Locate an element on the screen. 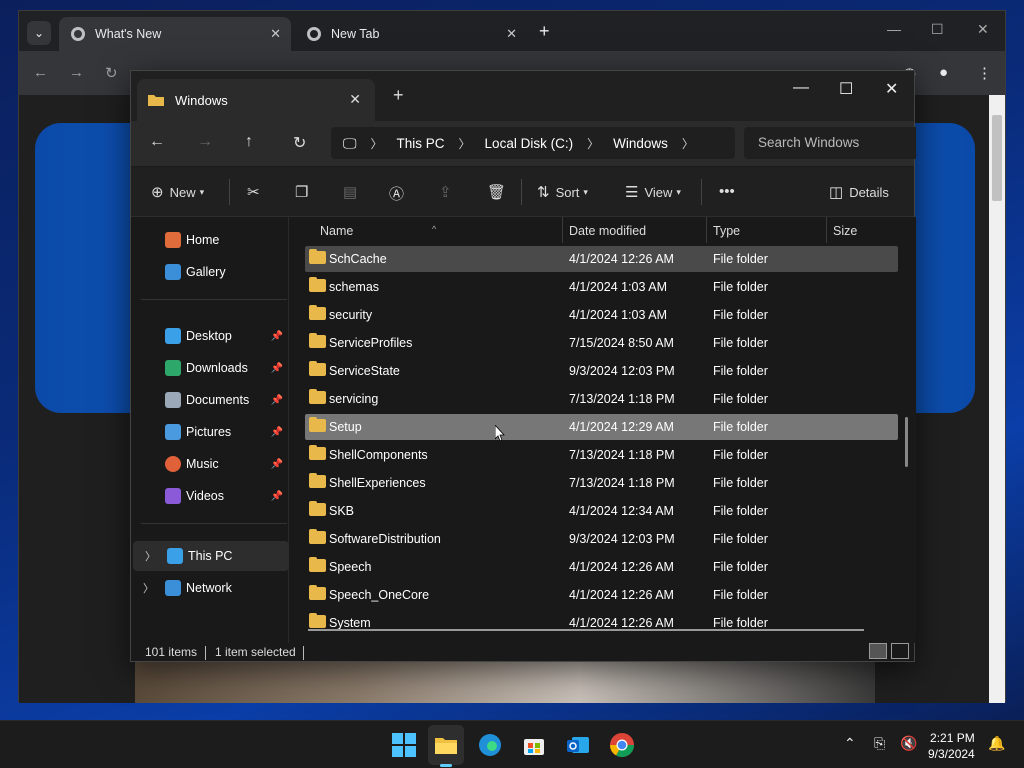 The width and height of the screenshot is (1024, 768). search-input: Search Windows is located at coordinates (830, 143).